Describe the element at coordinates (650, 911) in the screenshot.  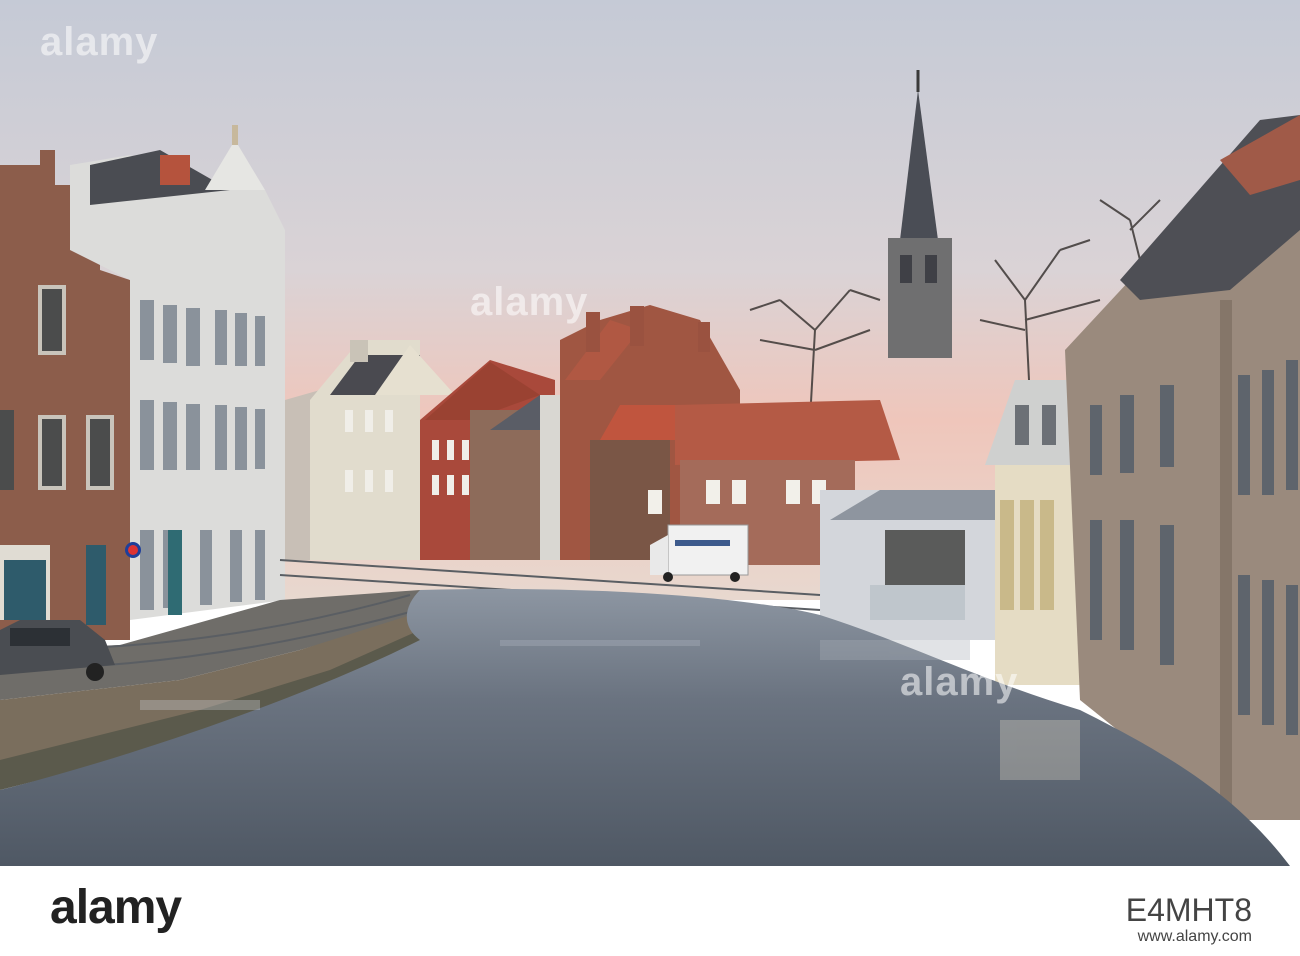
I see `footer-bar: alamy E4MHT8 www.alamy.com` at that location.